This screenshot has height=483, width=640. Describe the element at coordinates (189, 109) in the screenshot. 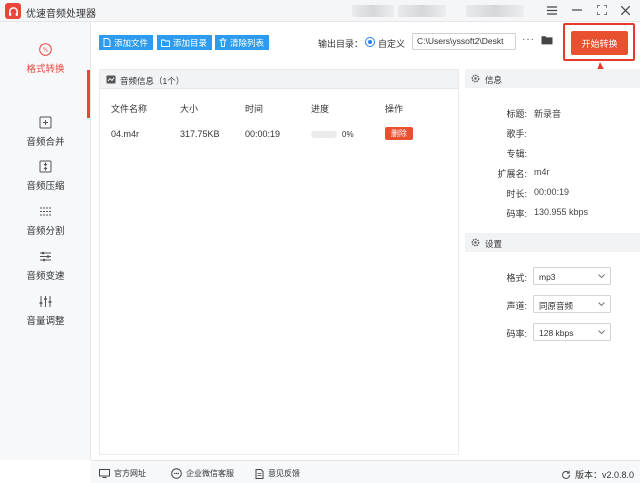

I see `column-header-size: 大小` at that location.